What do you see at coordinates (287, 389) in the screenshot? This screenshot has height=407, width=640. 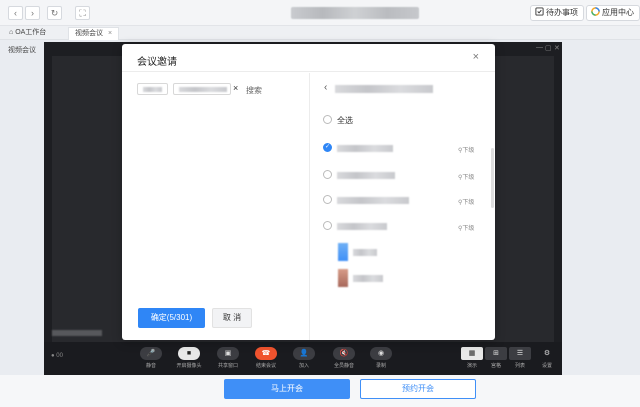 I see `start-meeting-button: 马上开会` at bounding box center [287, 389].